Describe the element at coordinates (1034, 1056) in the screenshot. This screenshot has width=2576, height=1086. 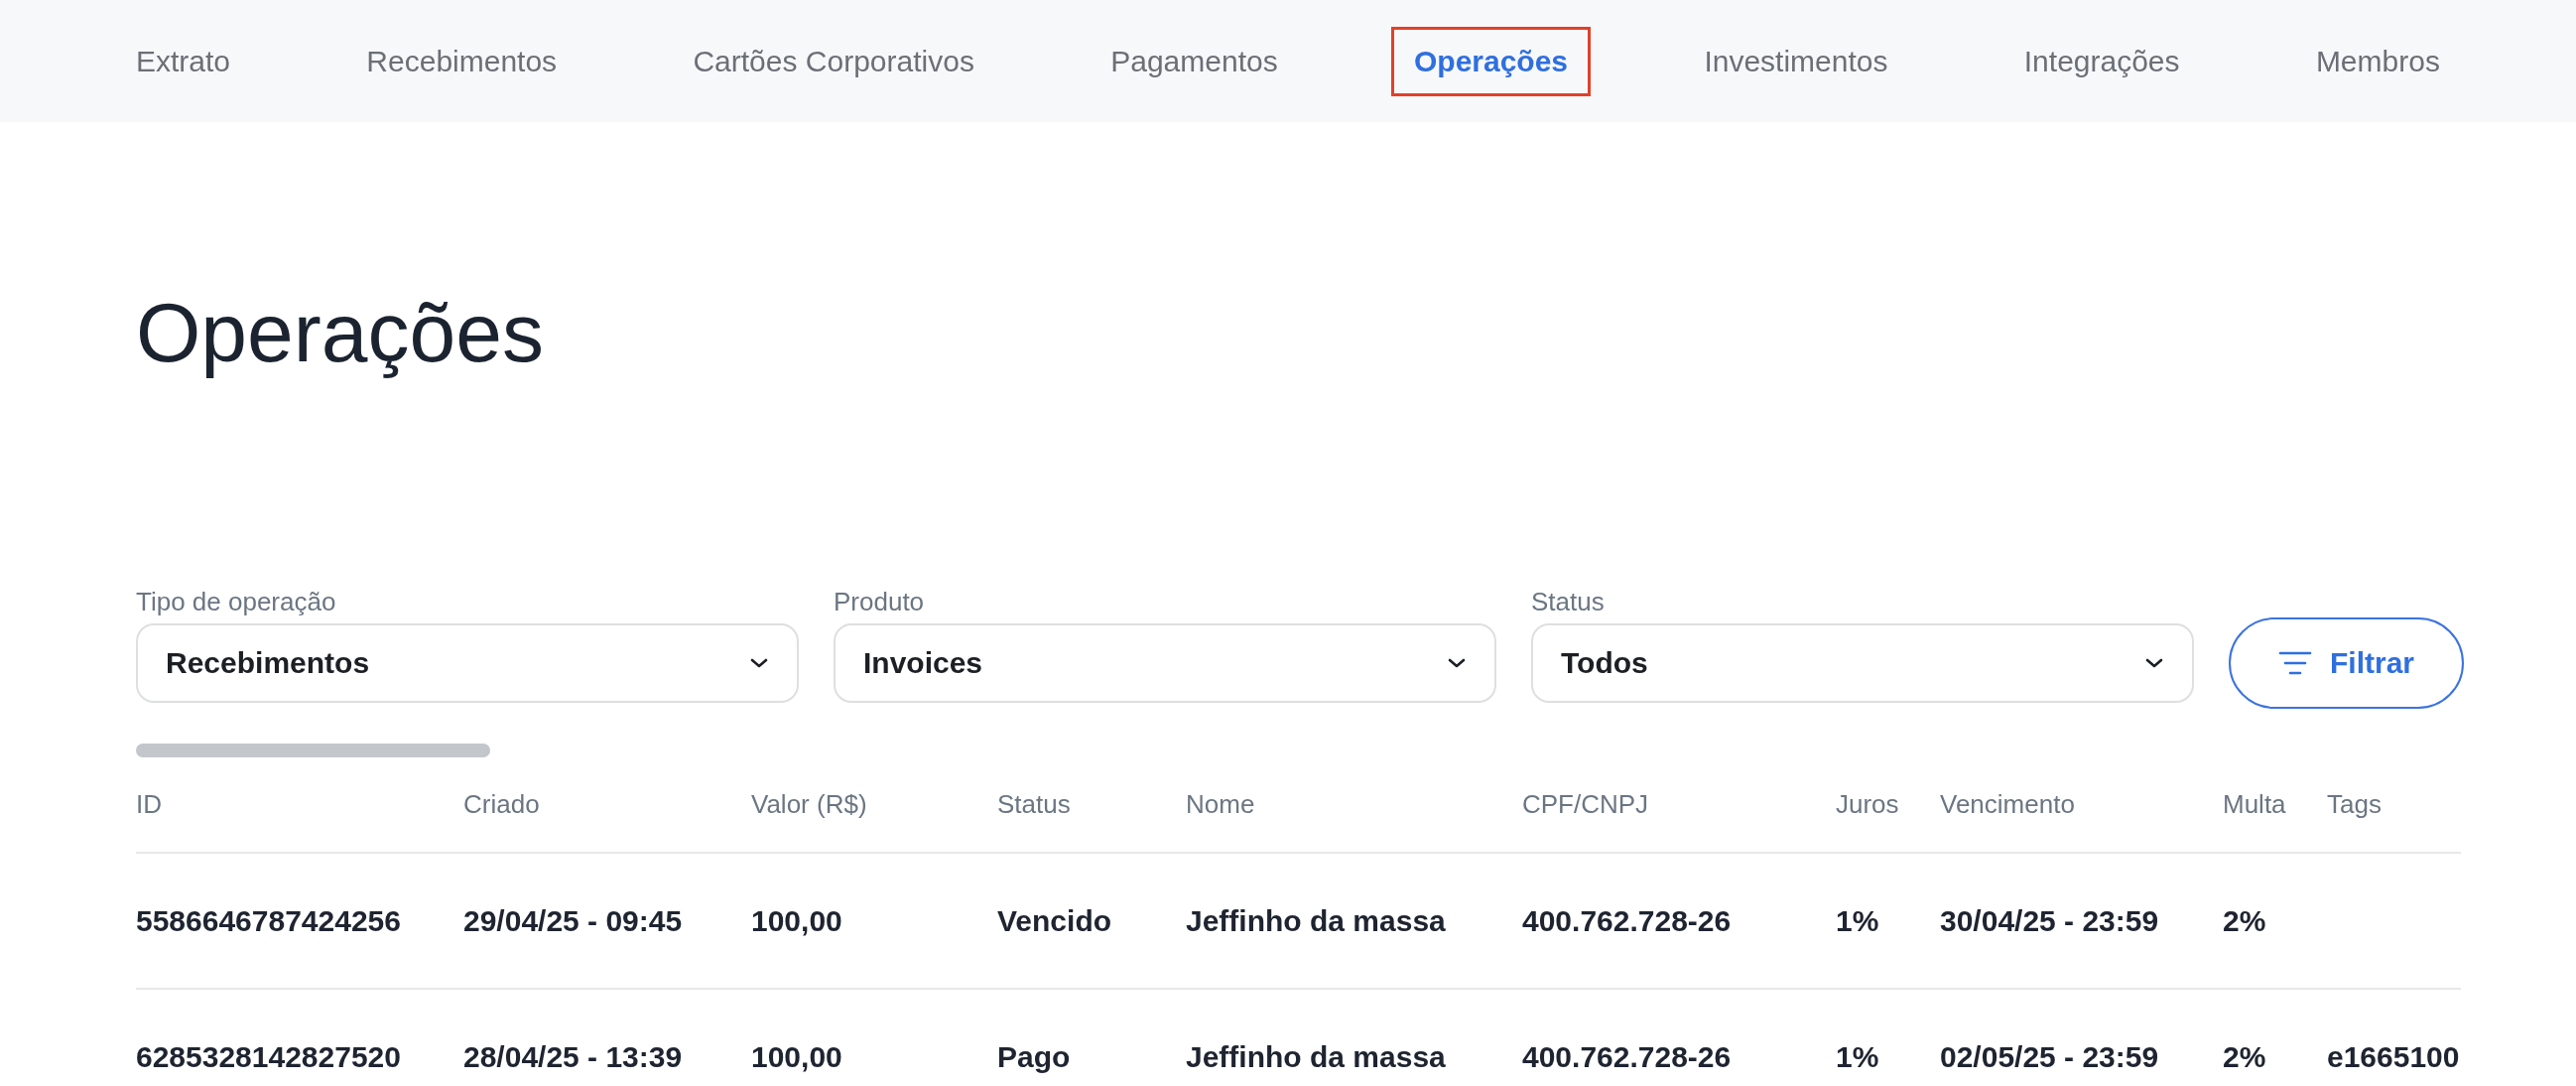
I see `table-cell: Pago` at that location.